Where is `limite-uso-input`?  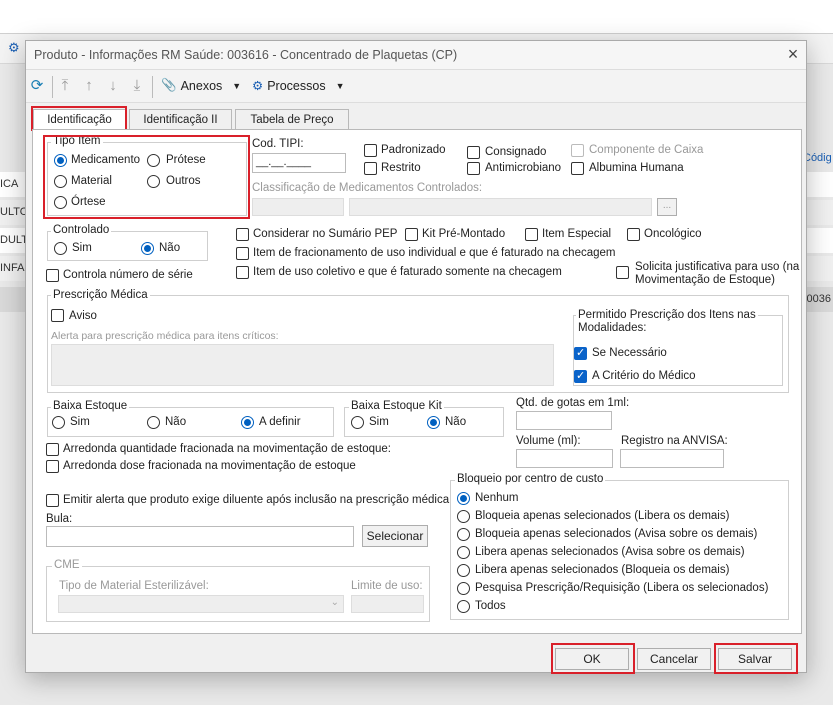 limite-uso-input is located at coordinates (387, 604).